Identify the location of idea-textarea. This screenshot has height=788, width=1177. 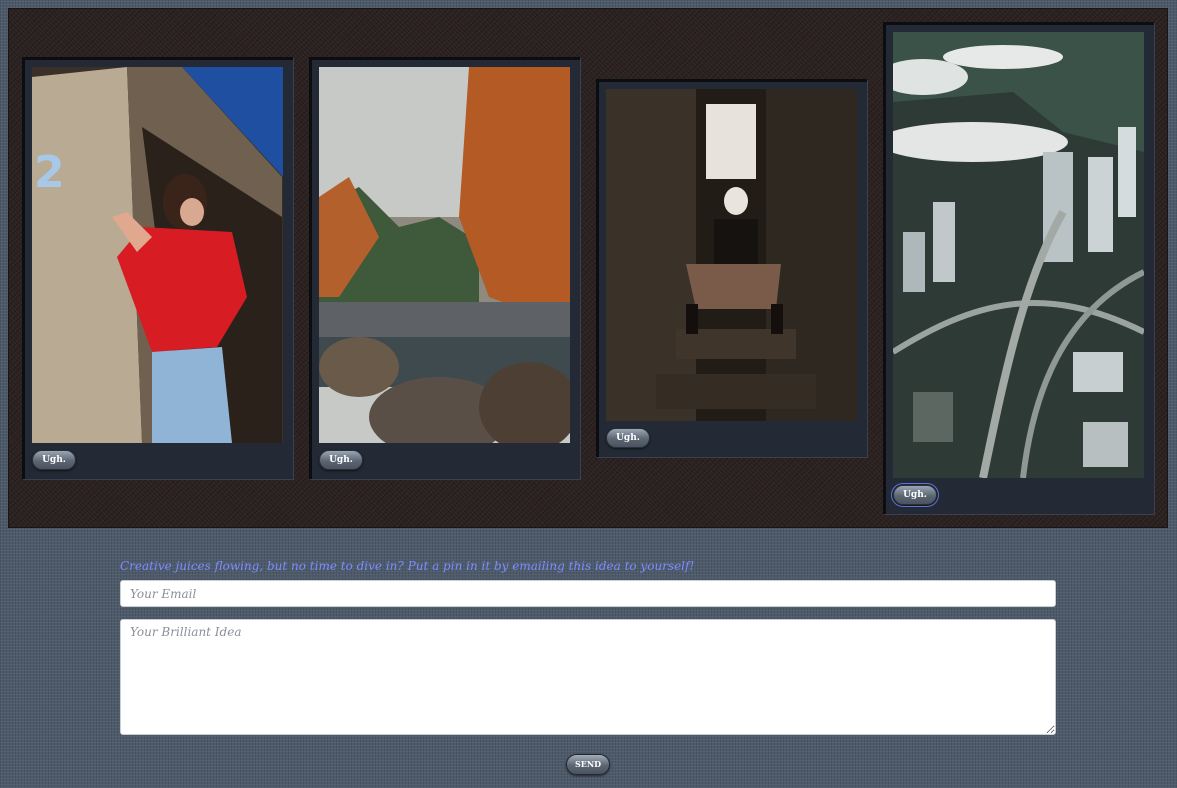
(588, 677).